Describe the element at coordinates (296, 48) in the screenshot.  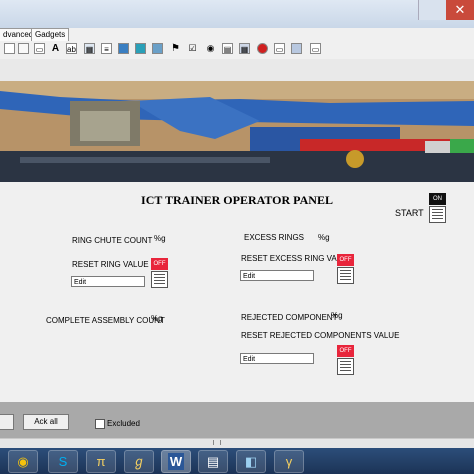
I see `gauge-icon` at that location.